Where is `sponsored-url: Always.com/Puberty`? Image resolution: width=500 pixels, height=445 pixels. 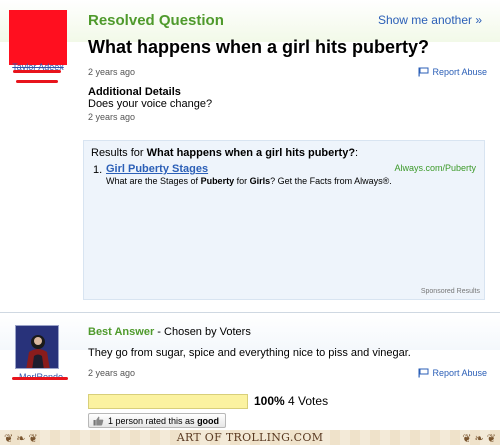
sponsored-url: Always.com/Puberty is located at coordinates (435, 168).